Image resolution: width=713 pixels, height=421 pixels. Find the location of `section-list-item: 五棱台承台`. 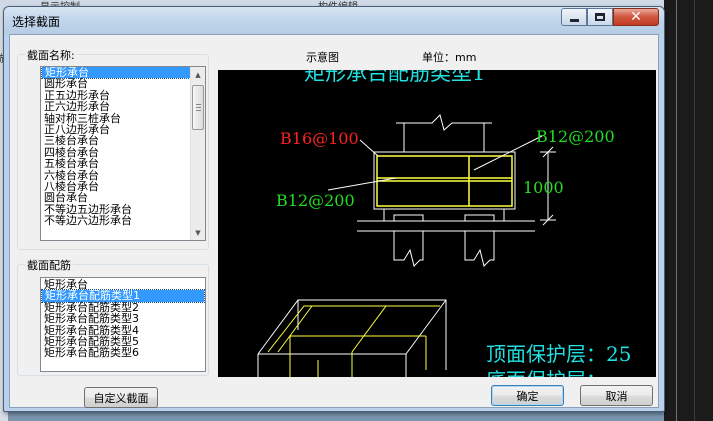

section-list-item: 五棱台承台 is located at coordinates (123, 163).